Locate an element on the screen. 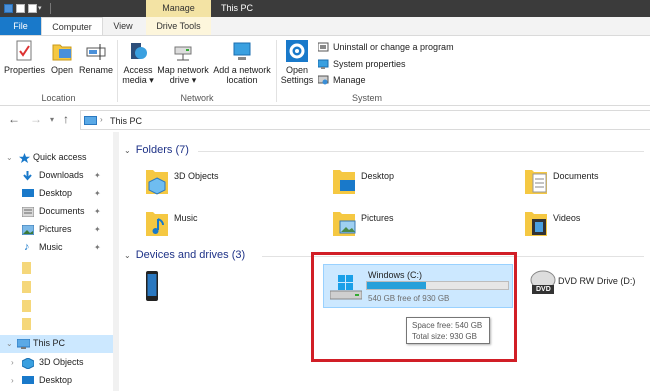 The height and width of the screenshot is (391, 650). address-path: This PC is located at coordinates (126, 121).